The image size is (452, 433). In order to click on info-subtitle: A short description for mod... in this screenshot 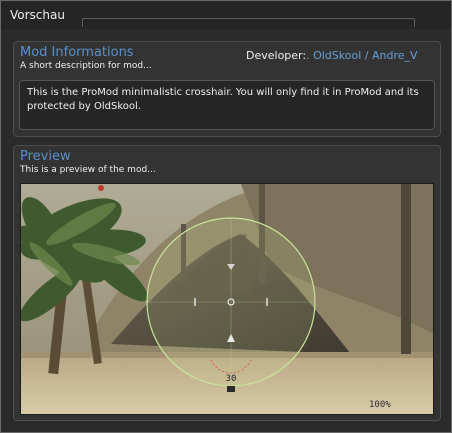, I will do `click(86, 66)`.